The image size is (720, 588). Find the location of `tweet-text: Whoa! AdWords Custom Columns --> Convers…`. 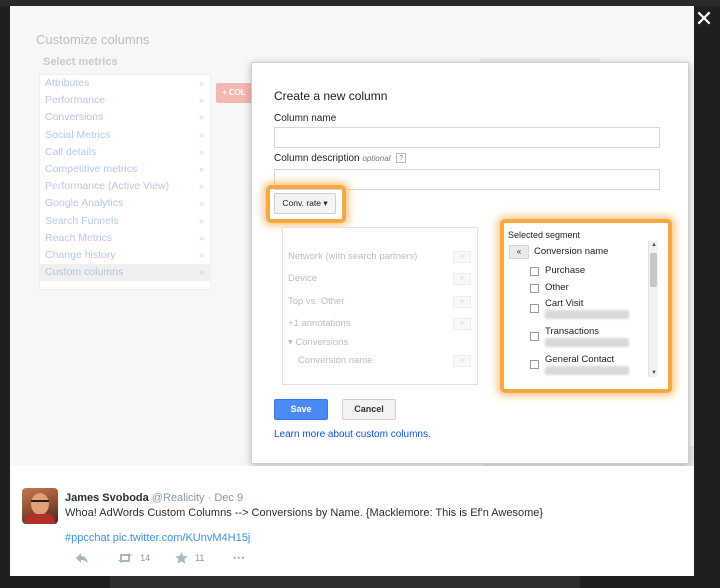

tweet-text: Whoa! AdWords Custom Columns --> Convers… is located at coordinates (304, 513).